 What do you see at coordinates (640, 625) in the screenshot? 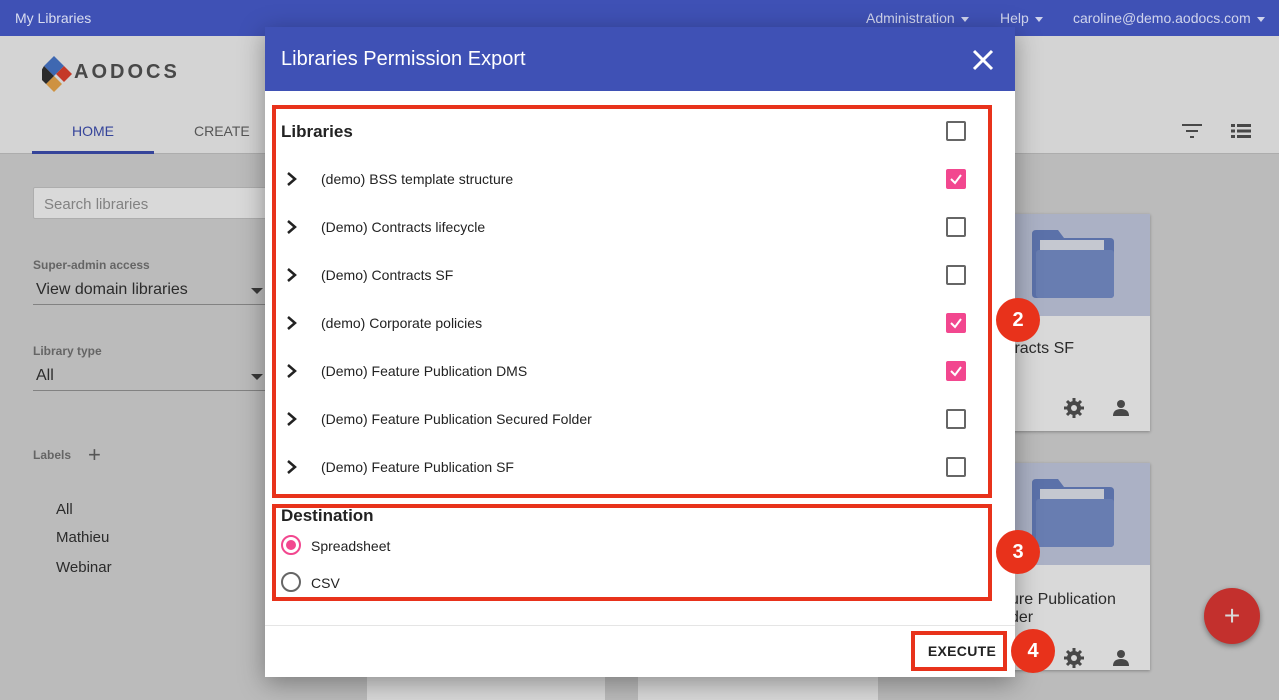
I see `footer-divider` at bounding box center [640, 625].